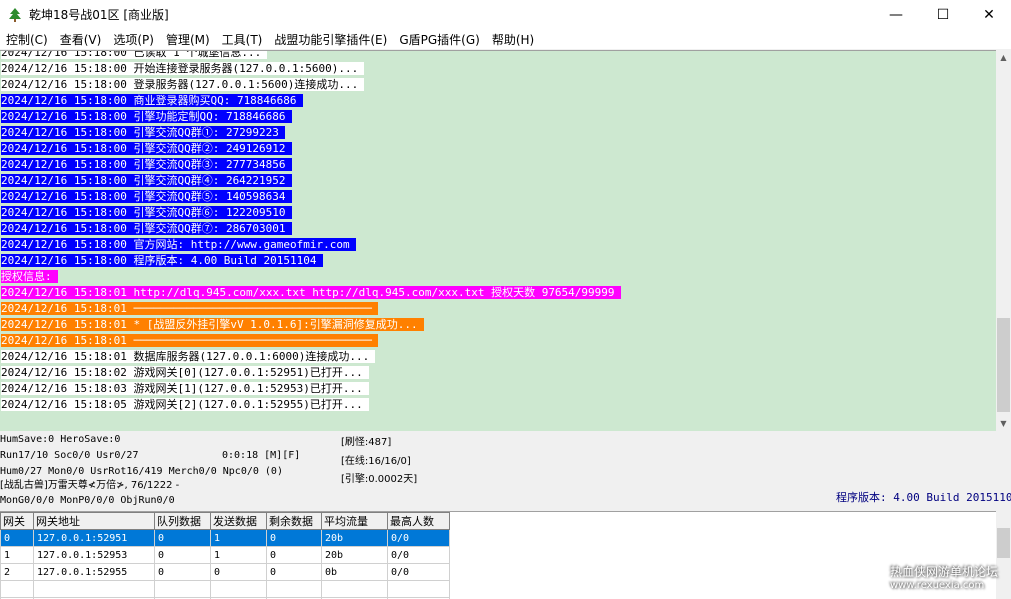 The height and width of the screenshot is (599, 1011). I want to click on col-address: 网关地址, so click(94, 521).